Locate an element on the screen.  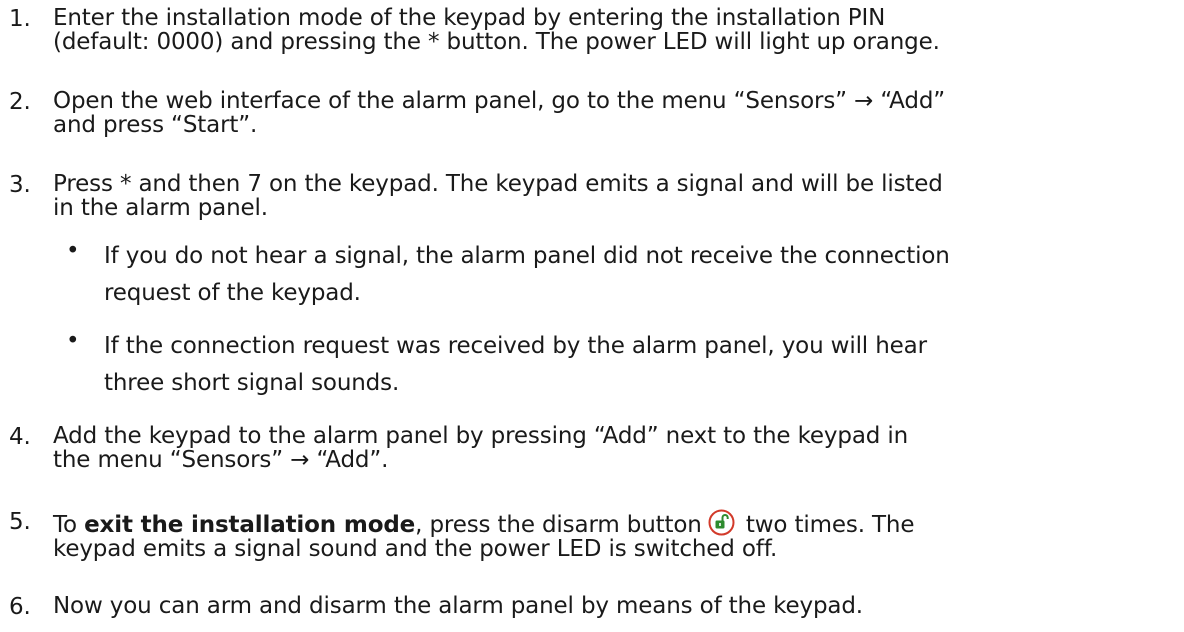
step-number: 4. is located at coordinates (20, 437).